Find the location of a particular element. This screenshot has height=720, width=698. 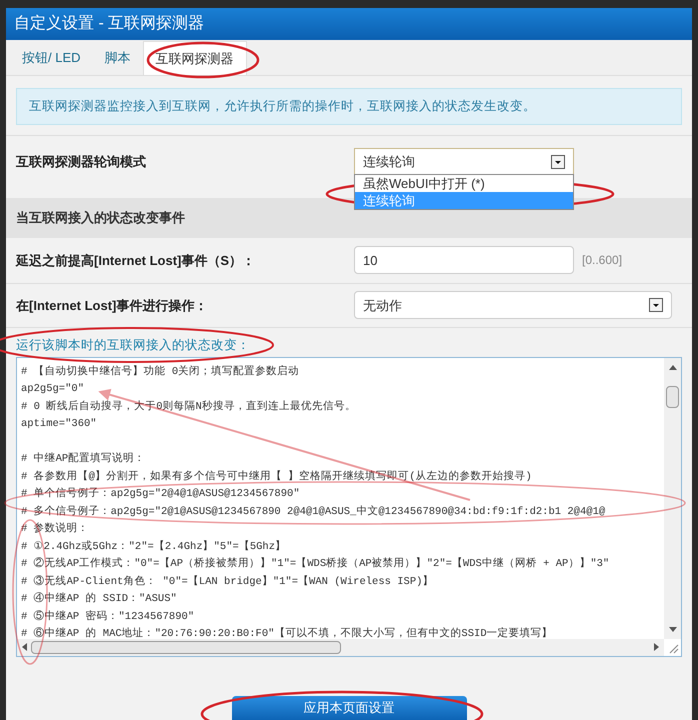

polling-mode-select: 连续轮询 is located at coordinates (464, 162).